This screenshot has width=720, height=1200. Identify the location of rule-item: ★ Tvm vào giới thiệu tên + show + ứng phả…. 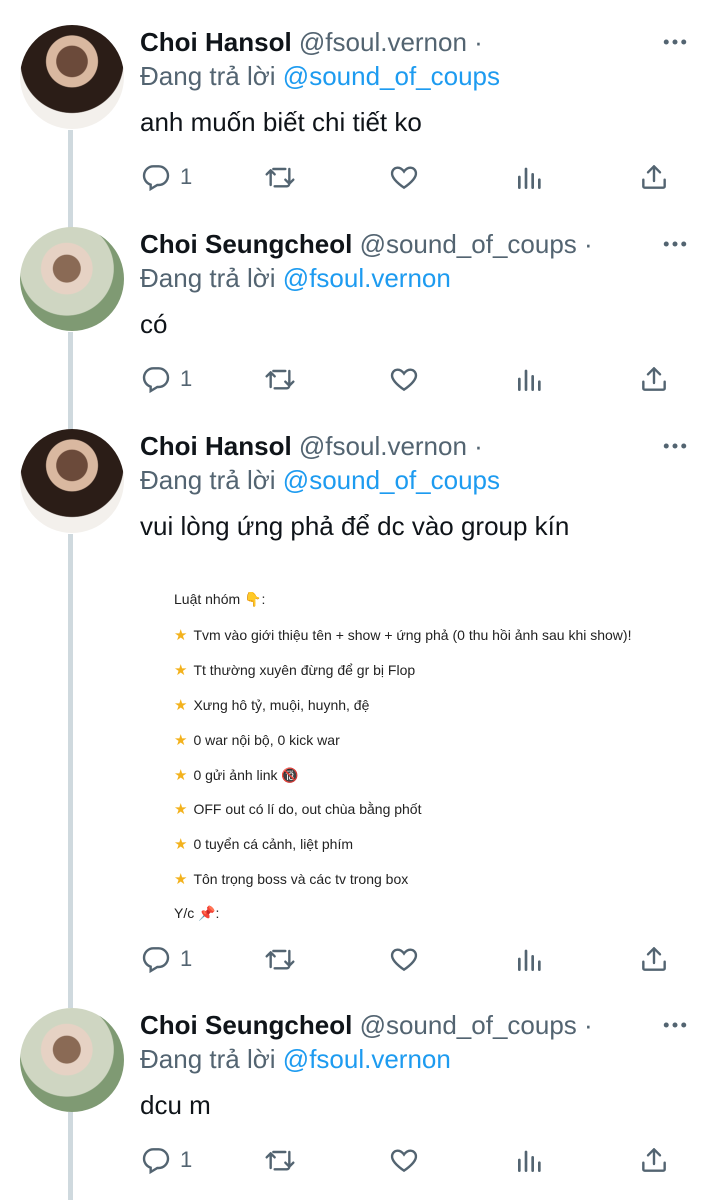
(403, 635).